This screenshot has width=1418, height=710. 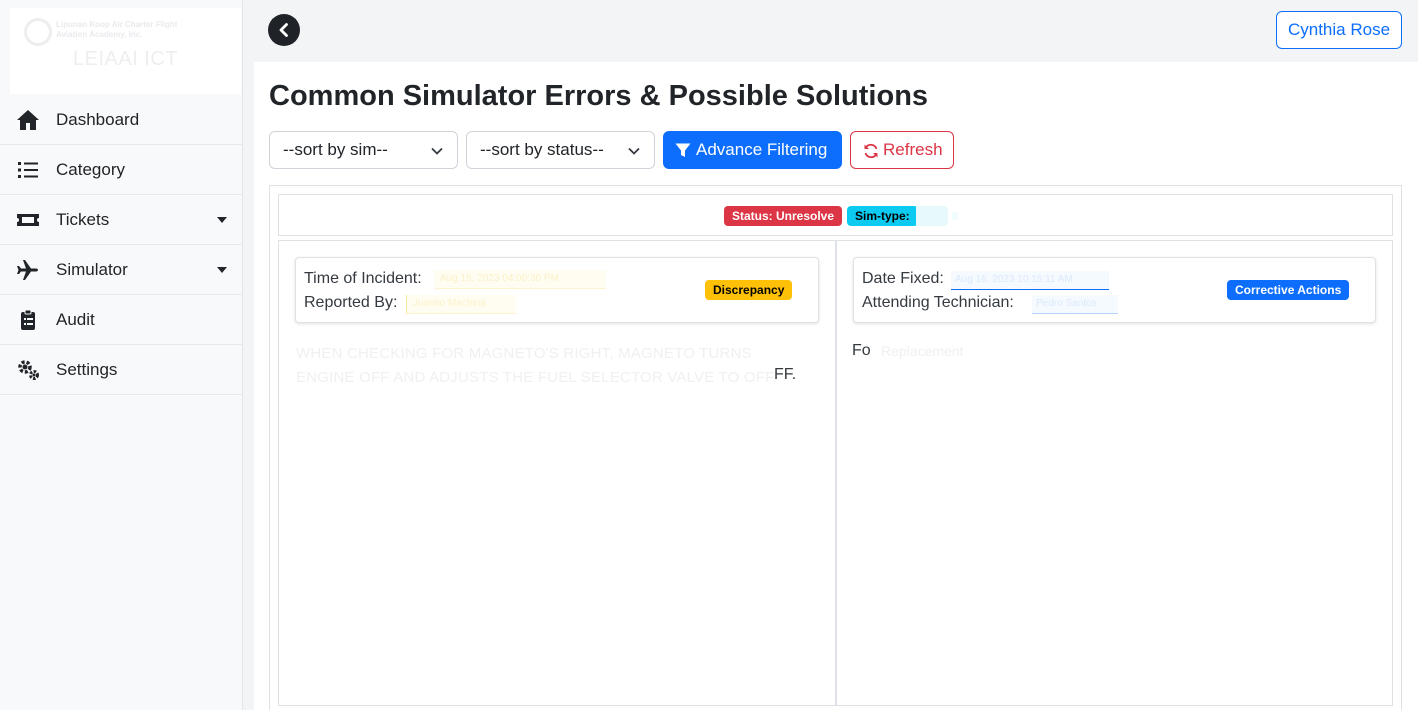 What do you see at coordinates (121, 220) in the screenshot?
I see `sidebar-item-tickets: Tickets` at bounding box center [121, 220].